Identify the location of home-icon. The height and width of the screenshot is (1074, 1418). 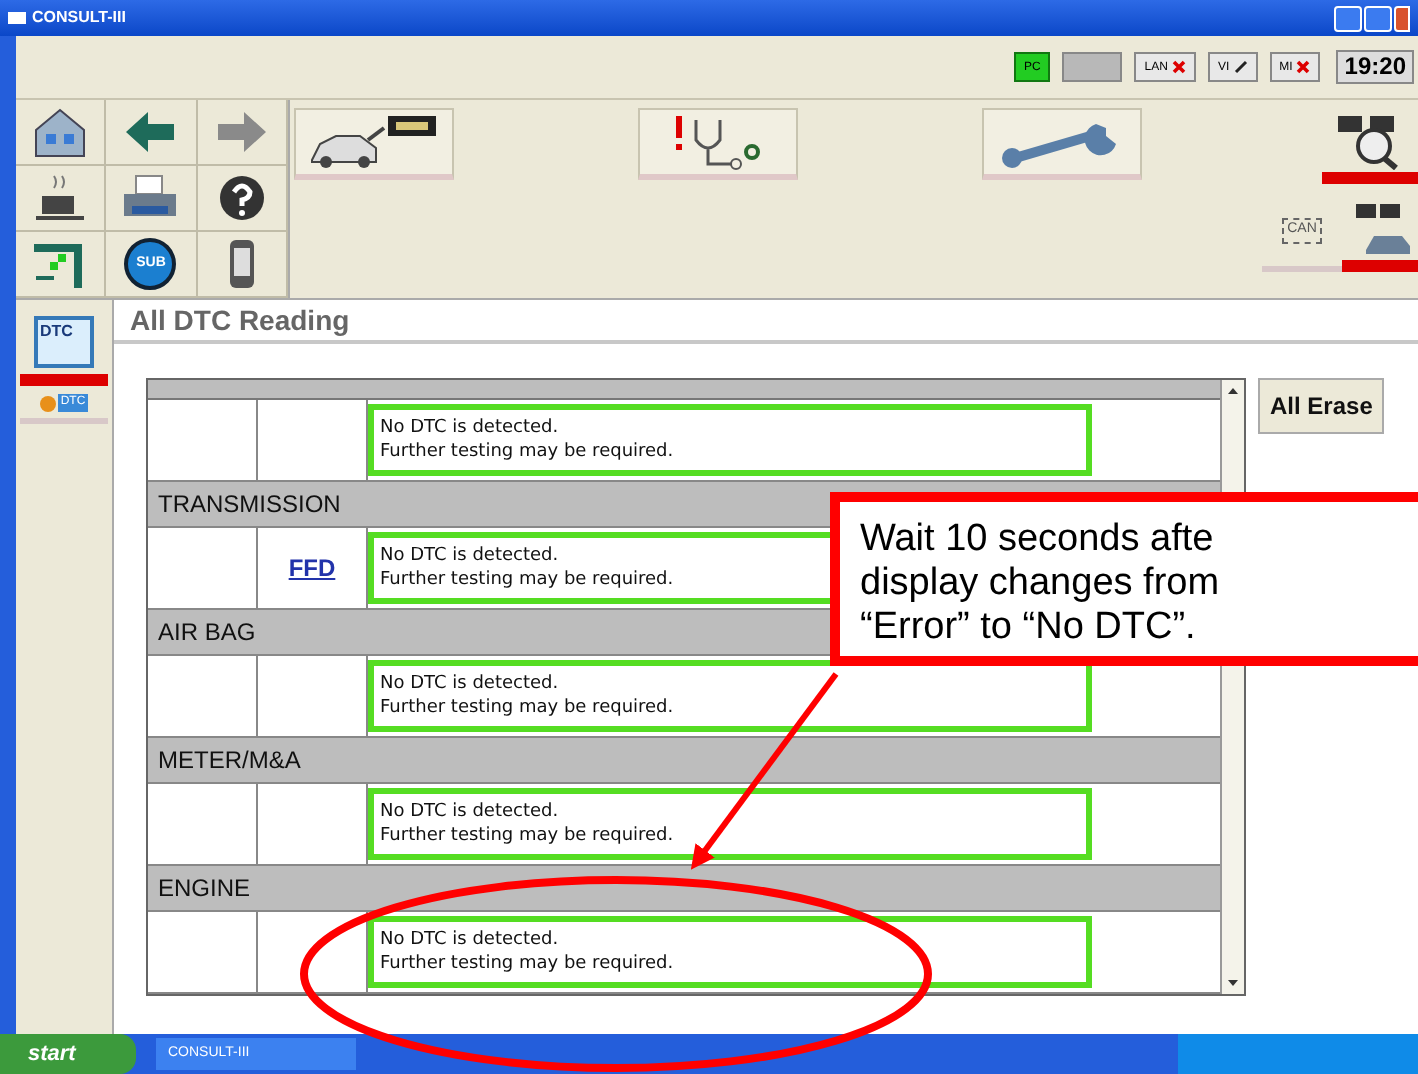
(60, 132).